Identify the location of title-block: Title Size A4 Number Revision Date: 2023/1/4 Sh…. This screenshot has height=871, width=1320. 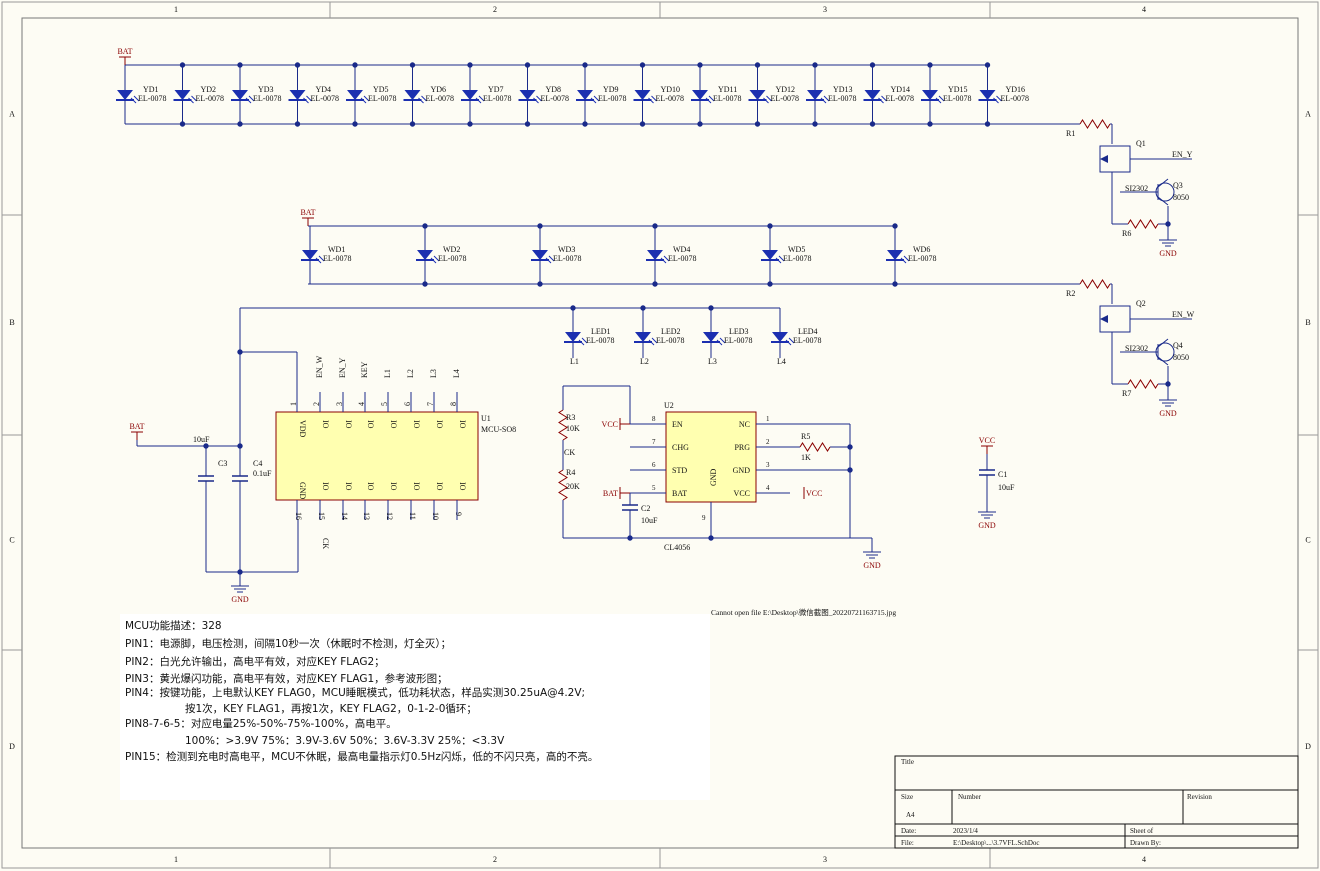
(1096, 802).